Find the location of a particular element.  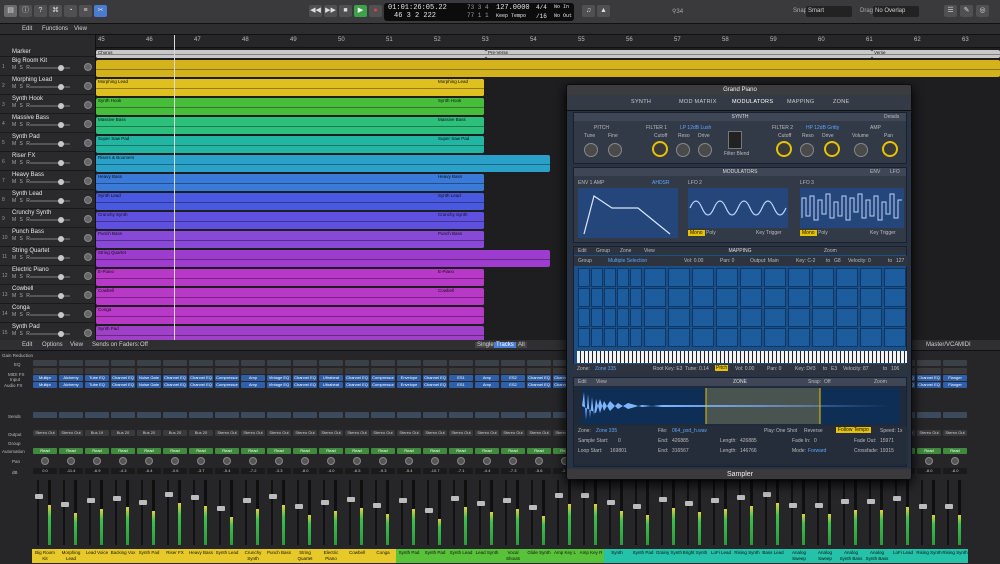

mixer-options-menu: Options is located at coordinates (52, 345).